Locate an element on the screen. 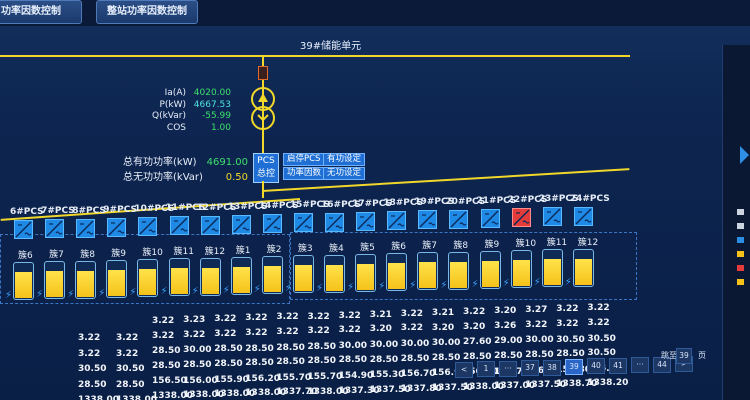 This screenshot has width=750, height=400. cluster-label: 簇7 is located at coordinates (430, 246).